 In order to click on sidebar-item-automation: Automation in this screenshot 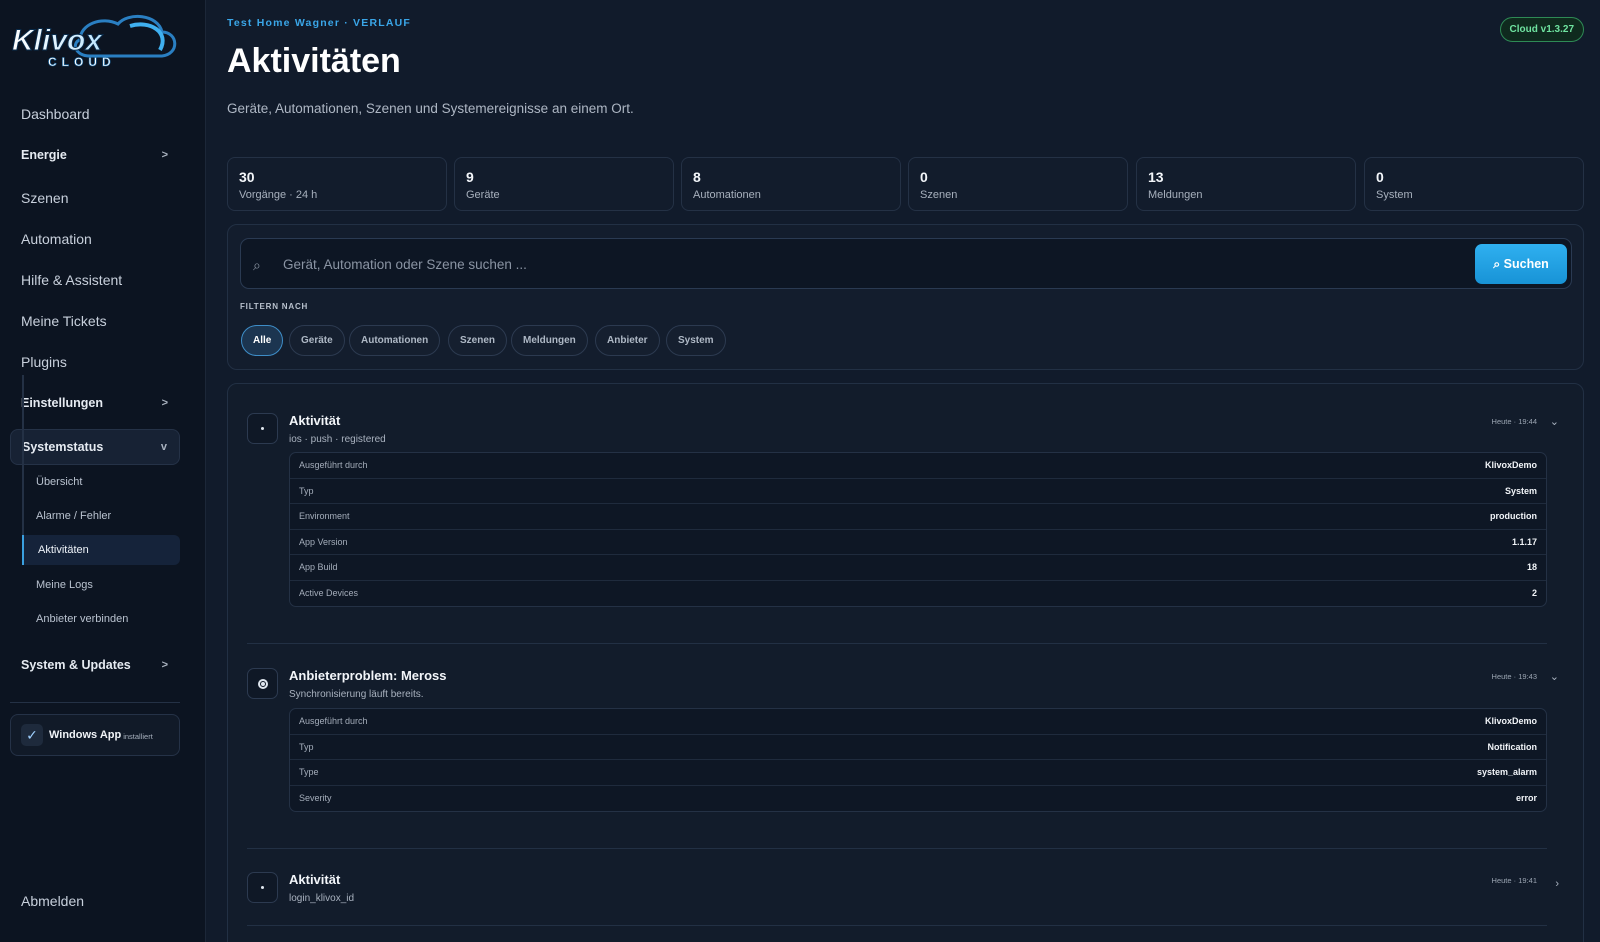, I will do `click(95, 239)`.